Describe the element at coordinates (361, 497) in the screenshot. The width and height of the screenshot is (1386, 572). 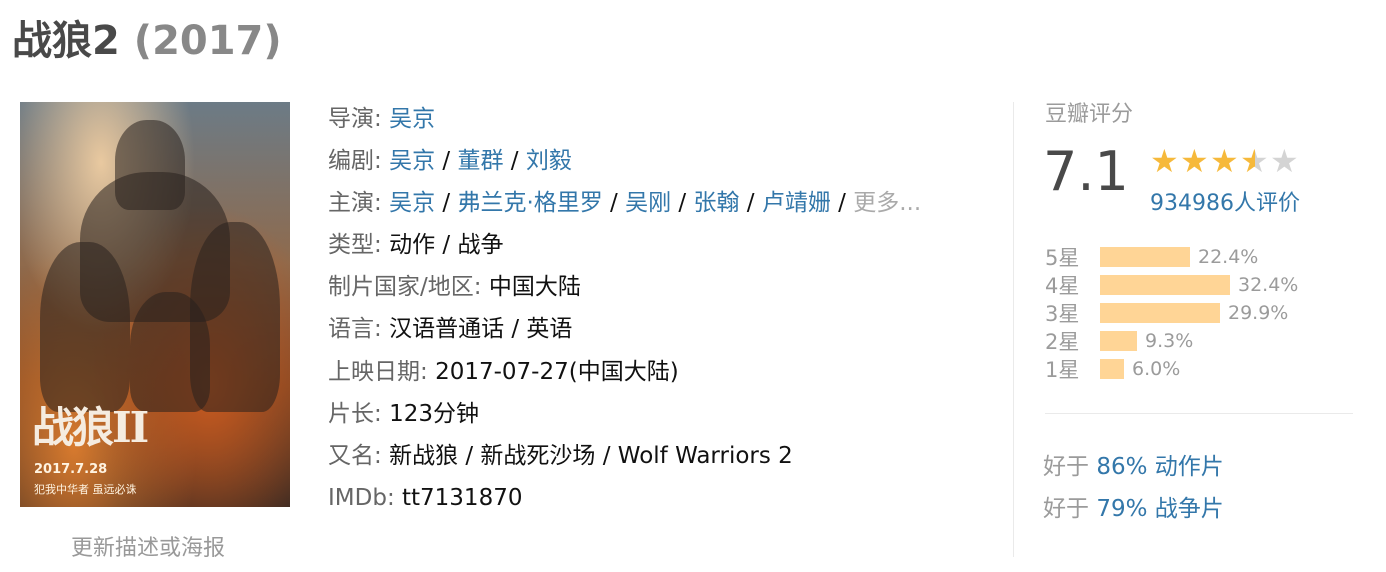
I see `imdb-label: IMDb:` at that location.